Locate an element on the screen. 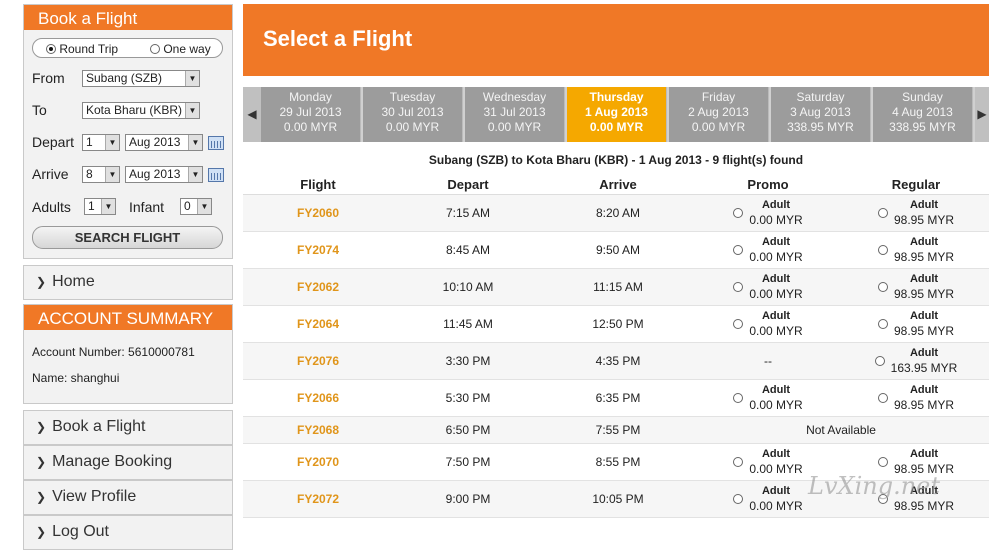 The height and width of the screenshot is (550, 989). day-weekday: Monday is located at coordinates (310, 97).